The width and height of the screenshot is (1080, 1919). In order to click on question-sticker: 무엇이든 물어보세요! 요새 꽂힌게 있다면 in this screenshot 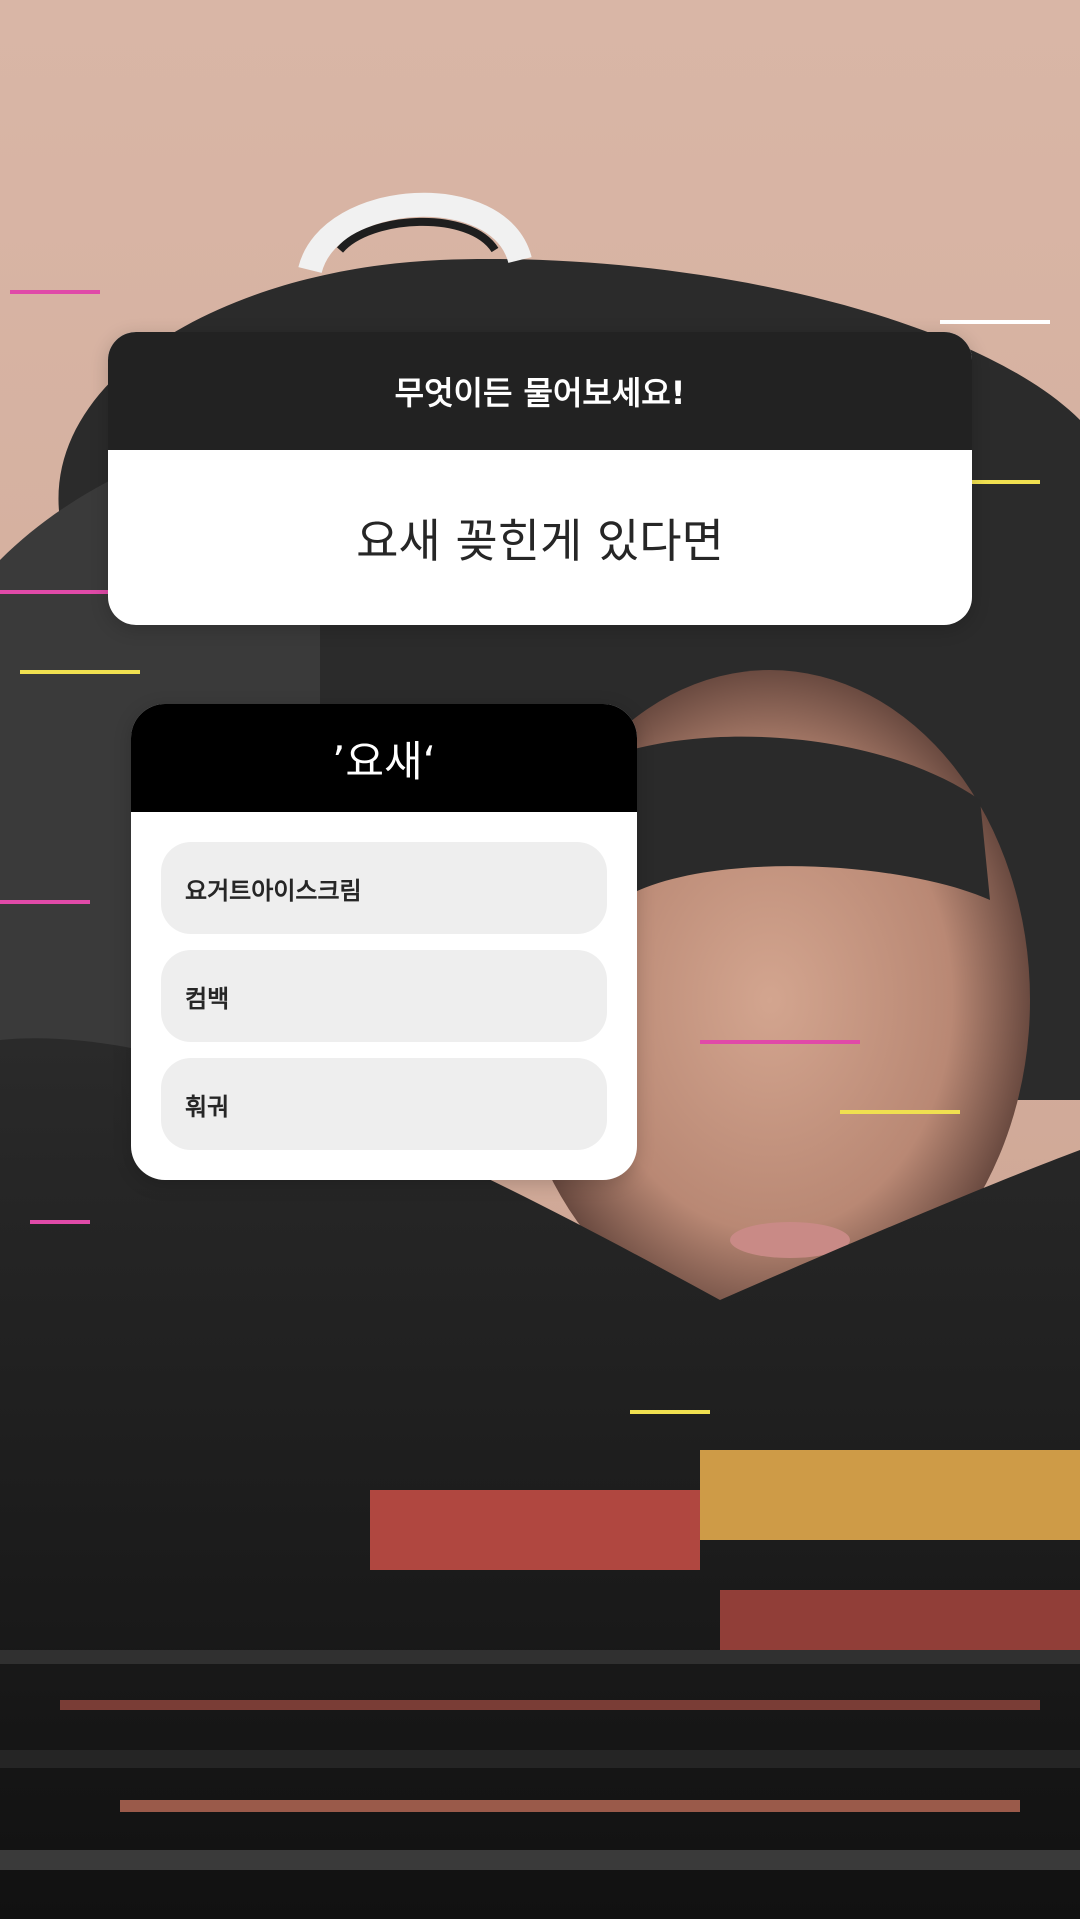, I will do `click(540, 478)`.